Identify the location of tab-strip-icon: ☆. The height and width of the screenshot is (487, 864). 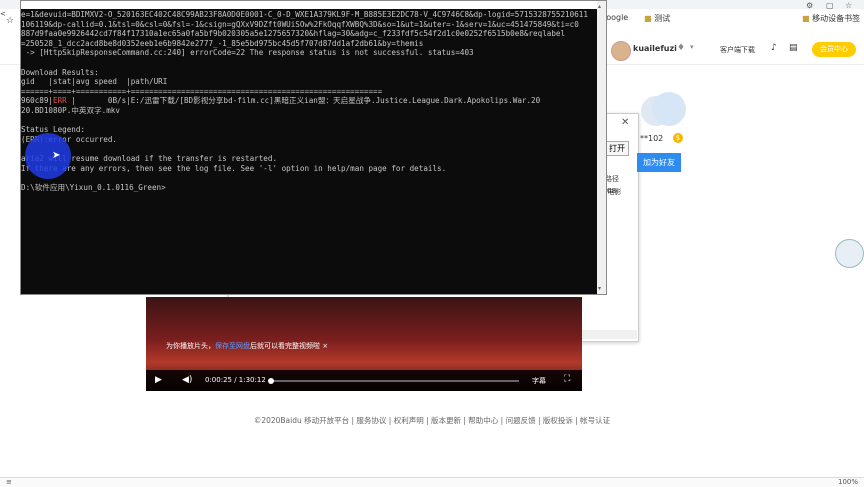
(10, 21).